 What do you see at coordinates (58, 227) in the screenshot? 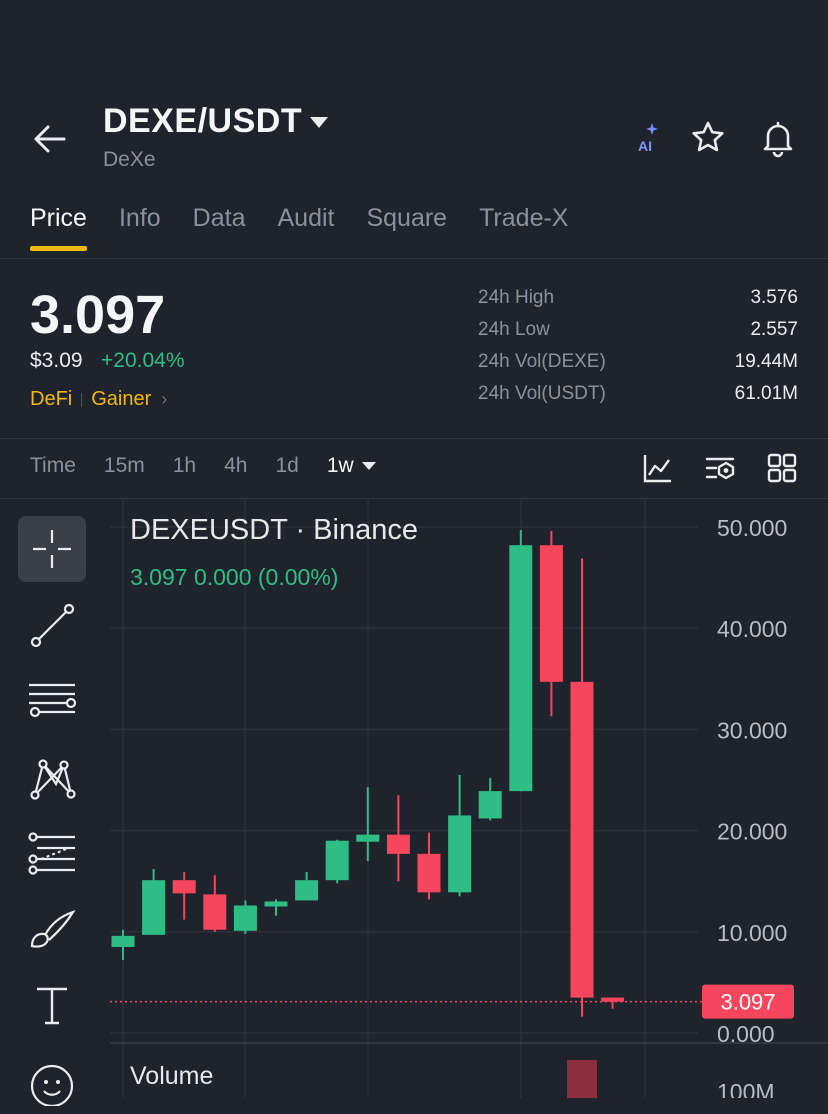
I see `tab-price: Price` at bounding box center [58, 227].